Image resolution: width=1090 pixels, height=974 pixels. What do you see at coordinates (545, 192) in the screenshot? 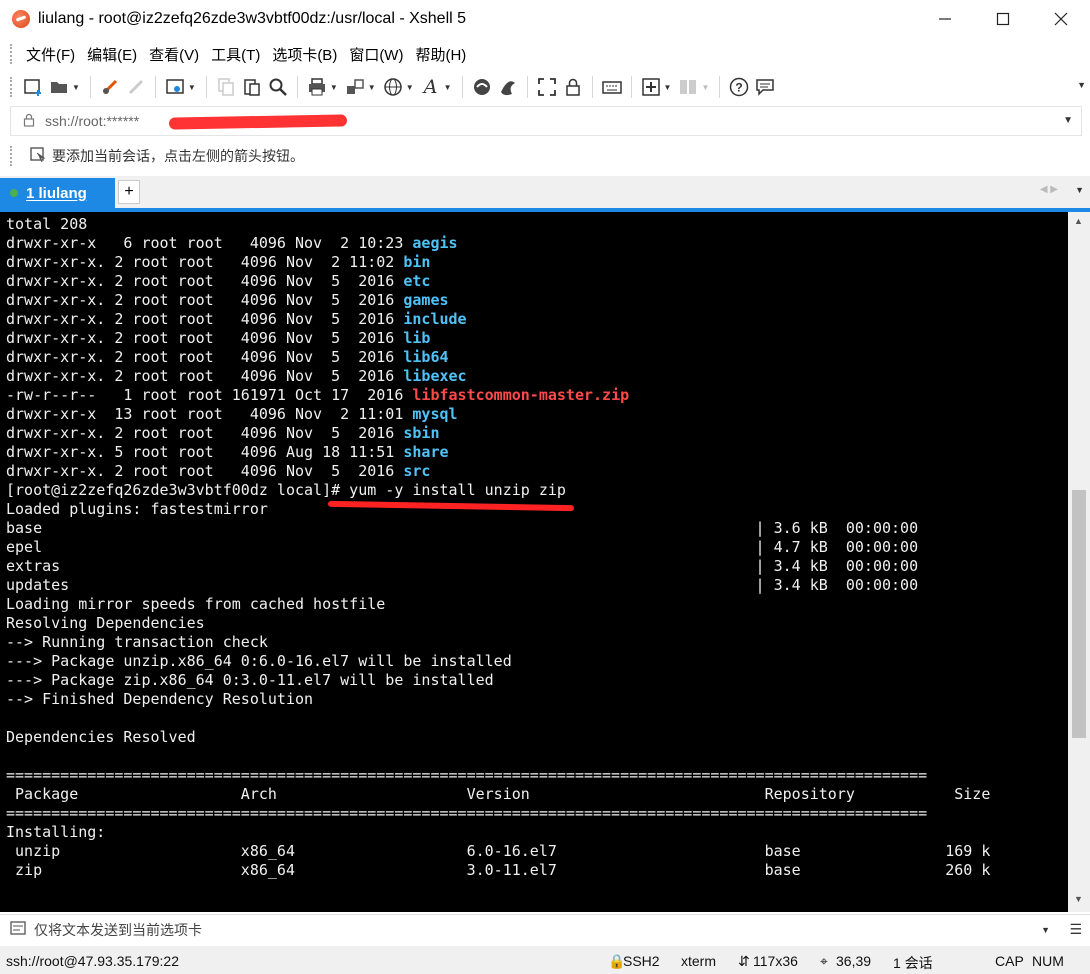
I see `tab-bar: 1 liulang + ◀ ▶ ▼` at bounding box center [545, 192].